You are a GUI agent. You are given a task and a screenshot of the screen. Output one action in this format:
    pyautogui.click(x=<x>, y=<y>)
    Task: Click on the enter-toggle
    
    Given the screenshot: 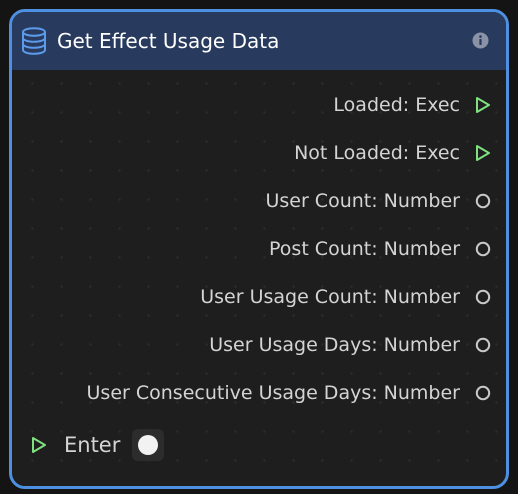 What is the action you would take?
    pyautogui.click(x=148, y=445)
    